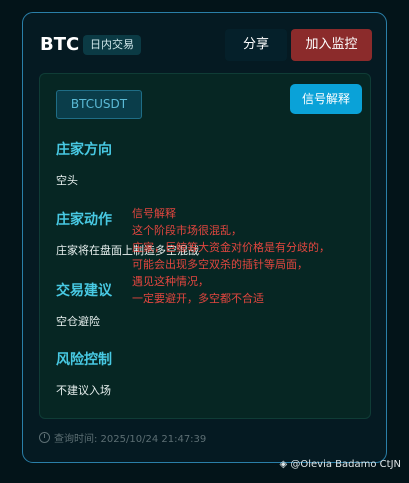  I want to click on pair-tag: BTCUSDT, so click(99, 104).